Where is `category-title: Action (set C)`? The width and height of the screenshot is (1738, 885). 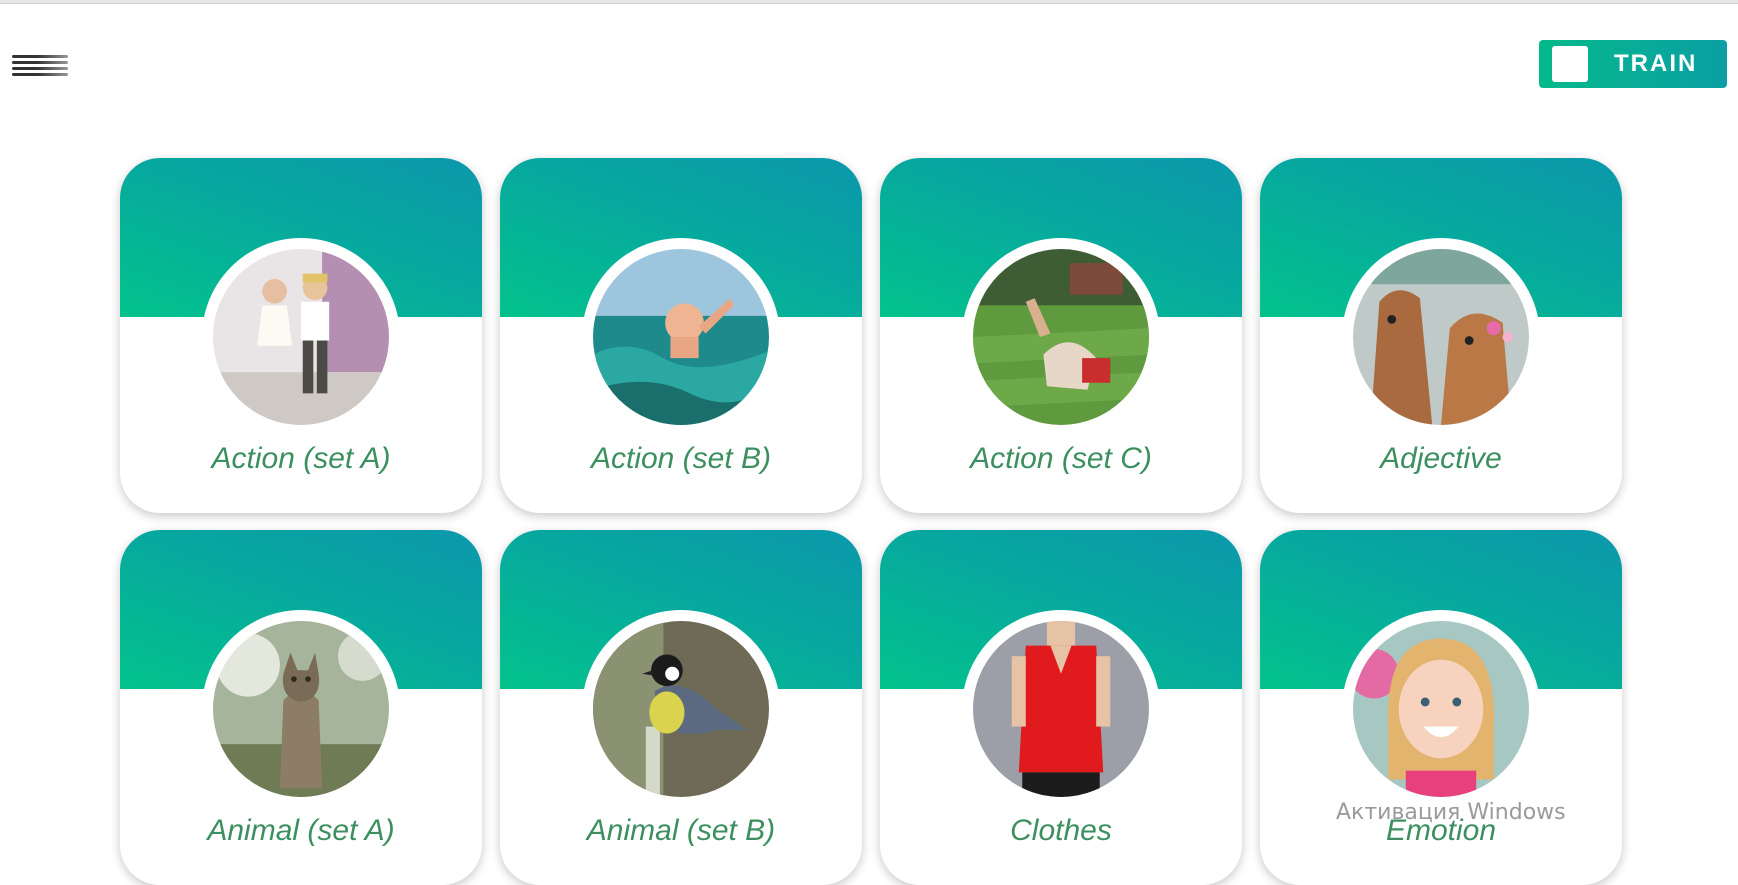 category-title: Action (set C) is located at coordinates (1061, 458).